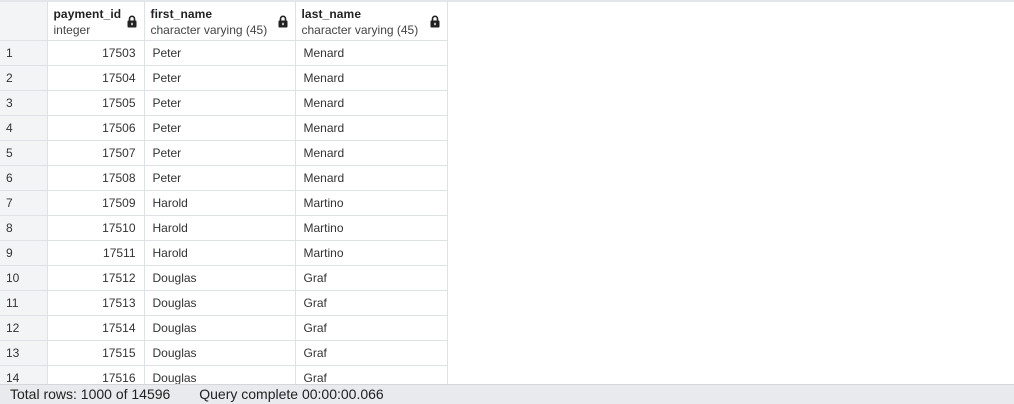 The image size is (1014, 404). What do you see at coordinates (96, 178) in the screenshot?
I see `cell-payment-id: 17508` at bounding box center [96, 178].